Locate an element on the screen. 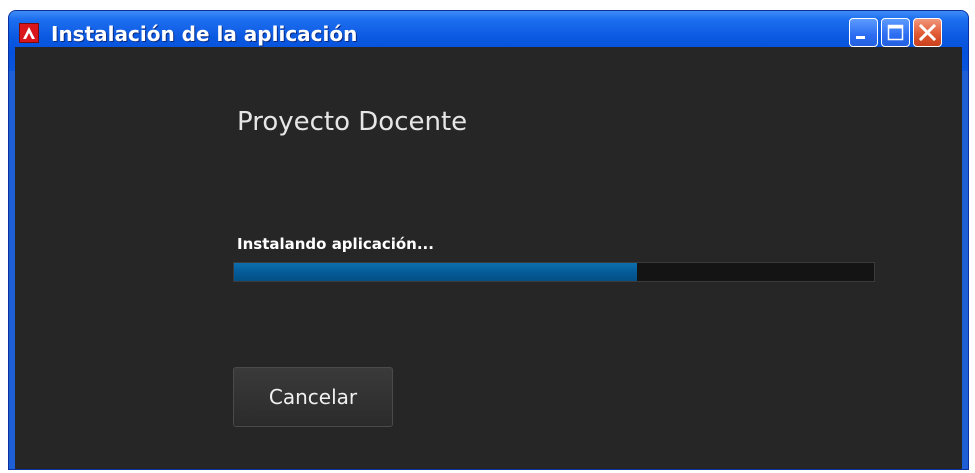  minimize-icon is located at coordinates (860, 37).